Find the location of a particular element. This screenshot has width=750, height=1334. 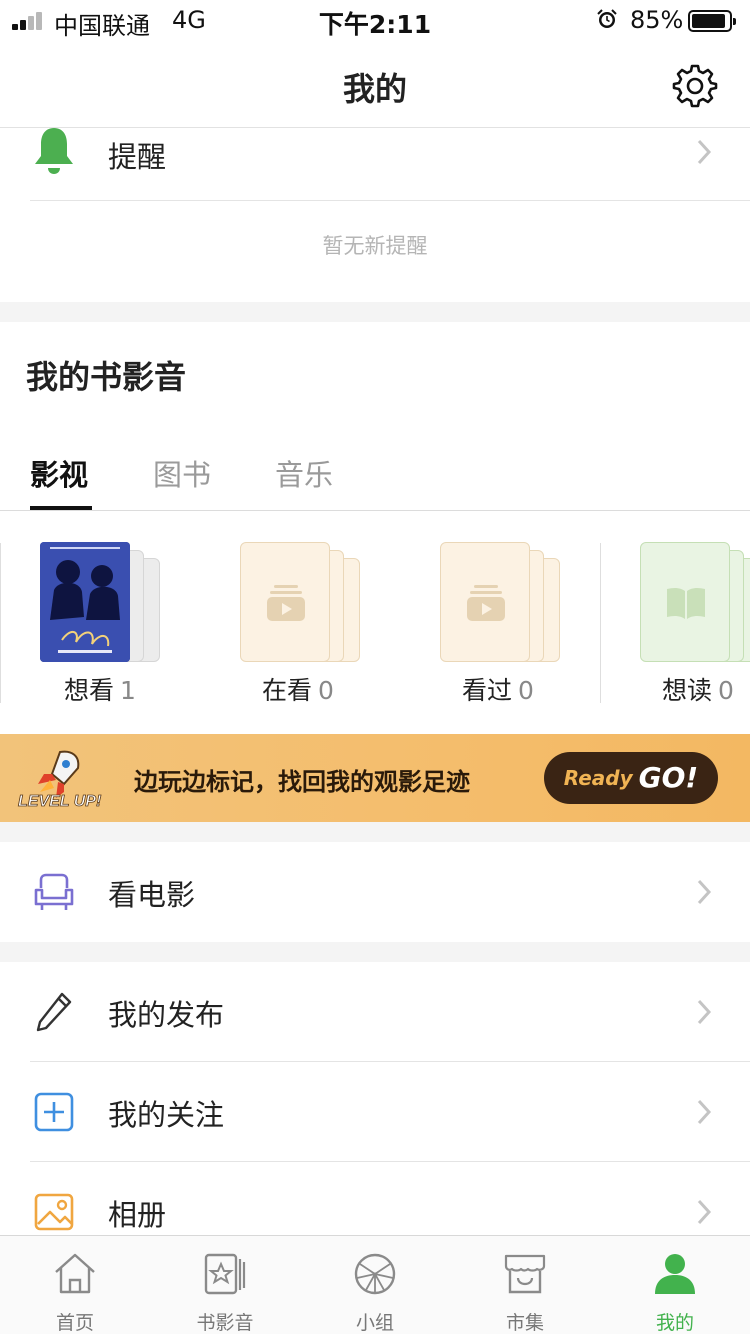

rocket-icon: LEVEL UP! is located at coordinates (60, 780).